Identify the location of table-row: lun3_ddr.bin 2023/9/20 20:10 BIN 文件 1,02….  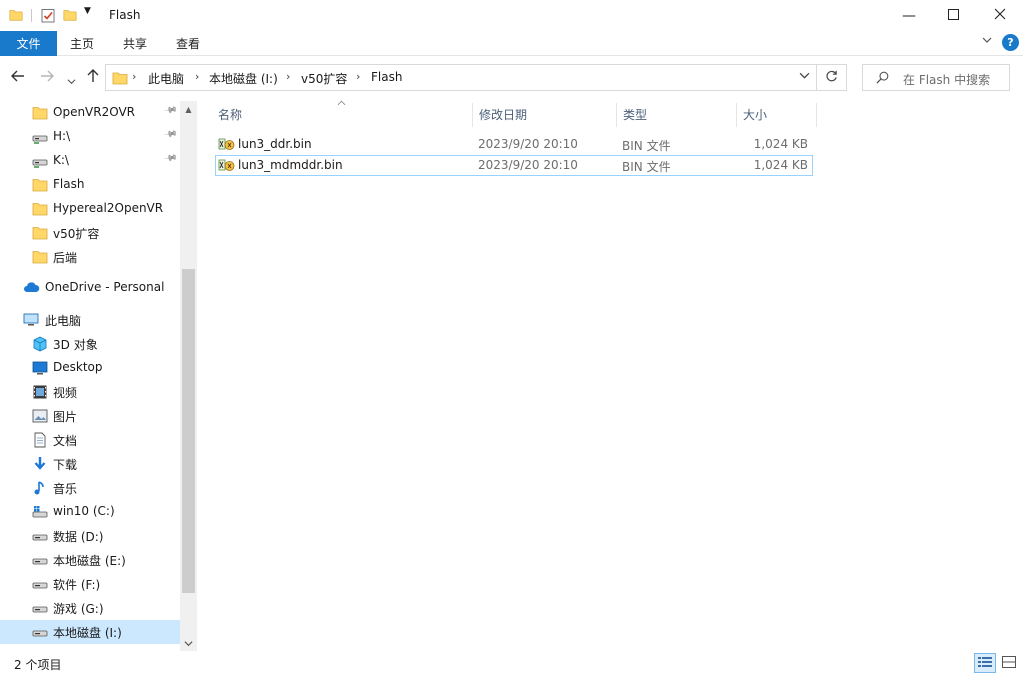
(514, 144).